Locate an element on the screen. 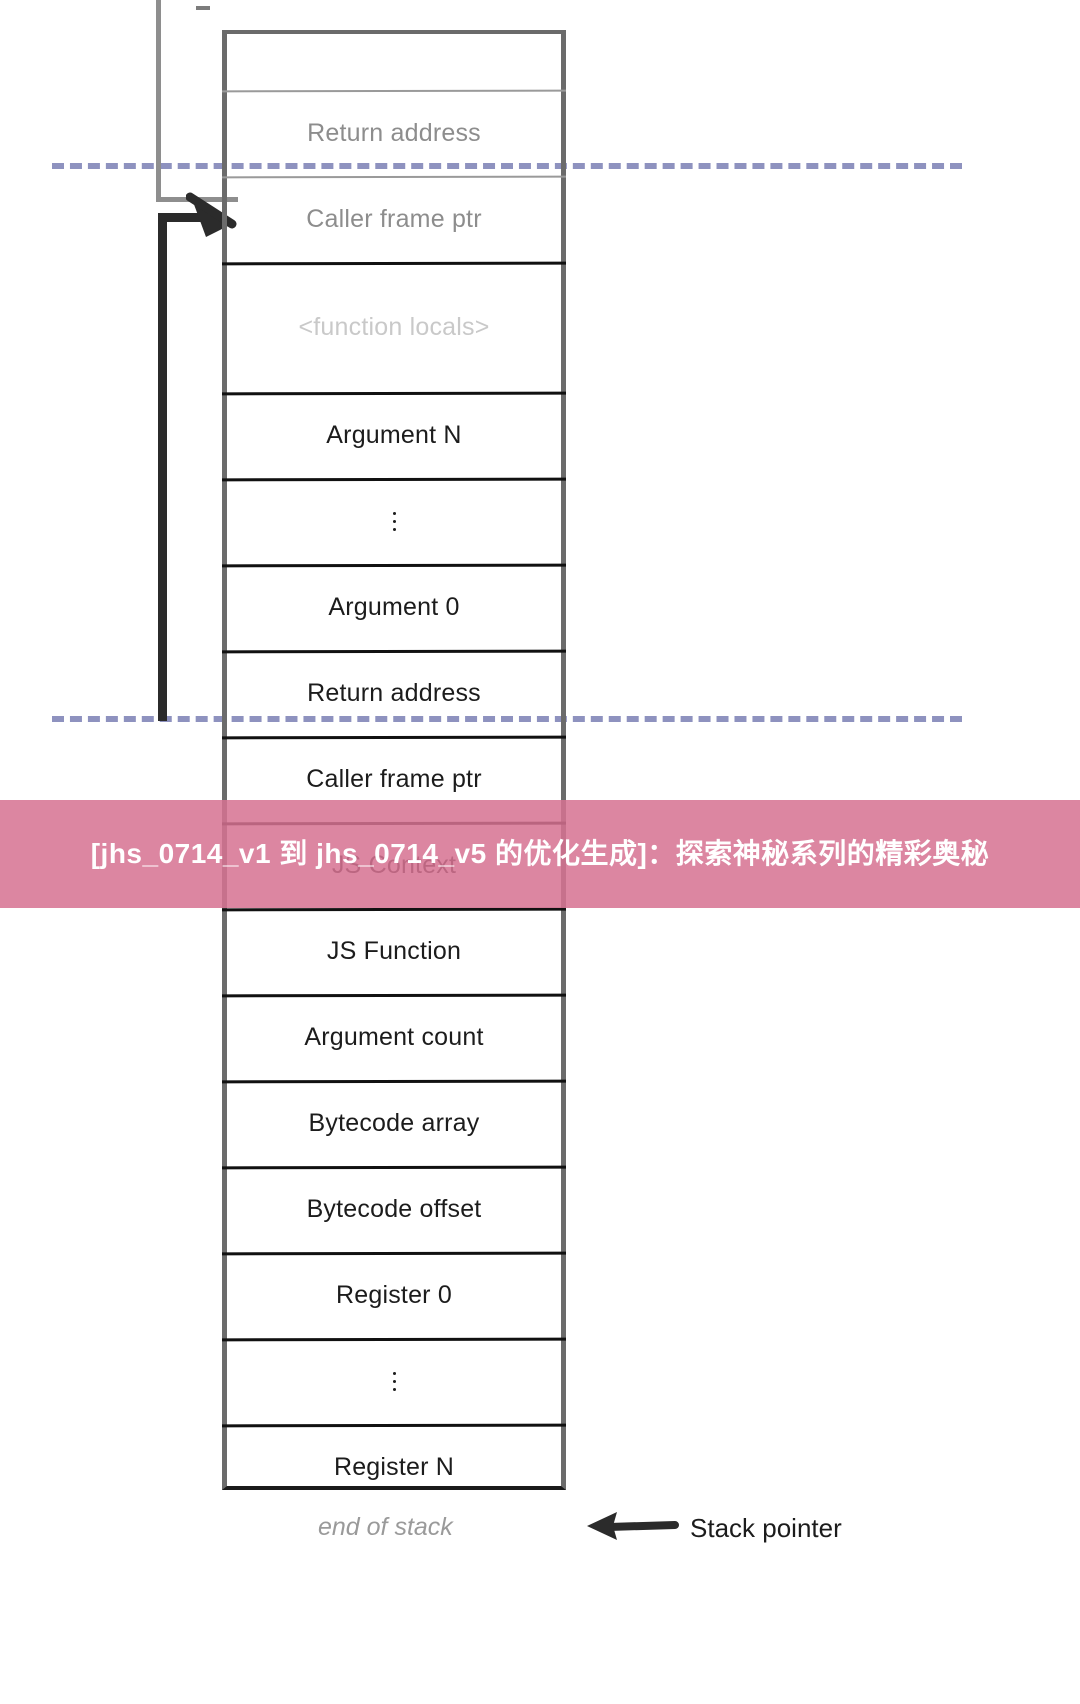 Image resolution: width=1080 pixels, height=1704 pixels. stack-pointer-label: Stack pointer is located at coordinates (766, 1528).